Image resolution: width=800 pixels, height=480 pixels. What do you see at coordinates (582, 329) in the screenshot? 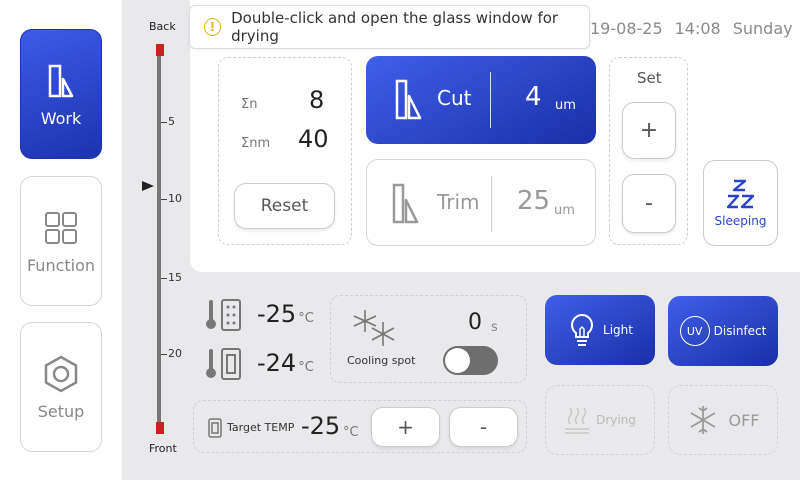
I see `lightbulb-icon` at bounding box center [582, 329].